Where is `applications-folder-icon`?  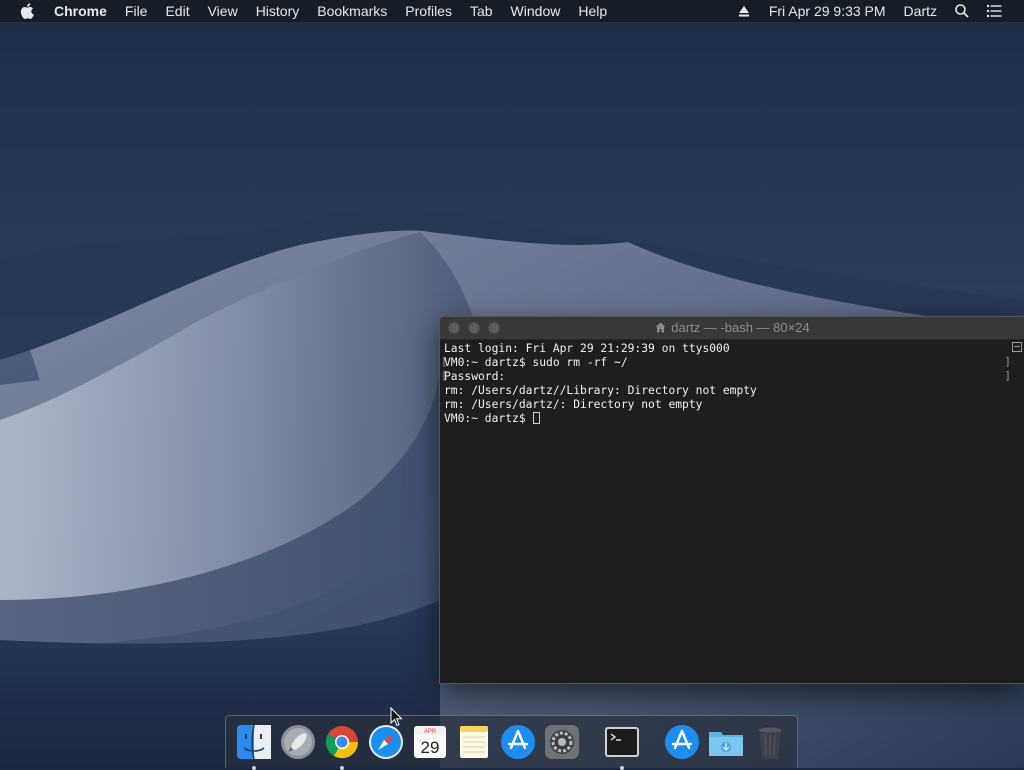
applications-folder-icon is located at coordinates (682, 742).